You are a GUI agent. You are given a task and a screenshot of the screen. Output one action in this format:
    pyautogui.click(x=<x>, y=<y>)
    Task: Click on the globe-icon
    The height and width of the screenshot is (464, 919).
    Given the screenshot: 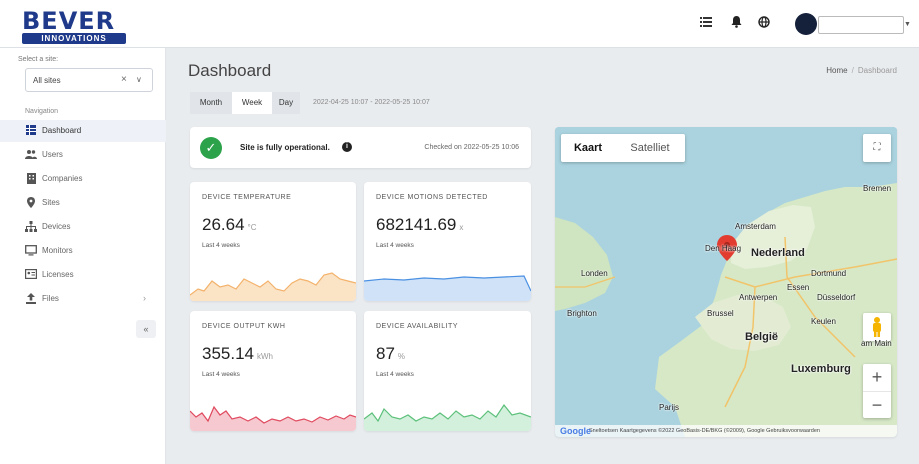 What is the action you would take?
    pyautogui.click(x=764, y=24)
    